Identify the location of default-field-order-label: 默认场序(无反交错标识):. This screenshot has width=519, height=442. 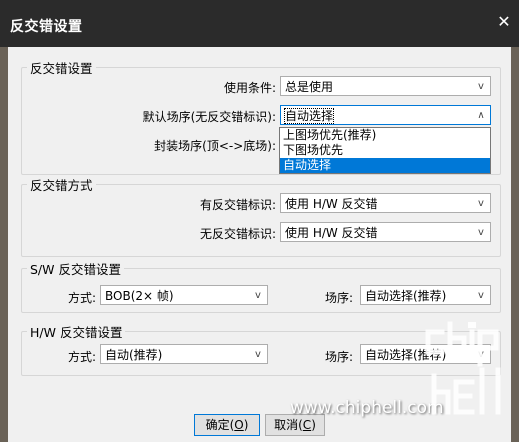
(209, 117).